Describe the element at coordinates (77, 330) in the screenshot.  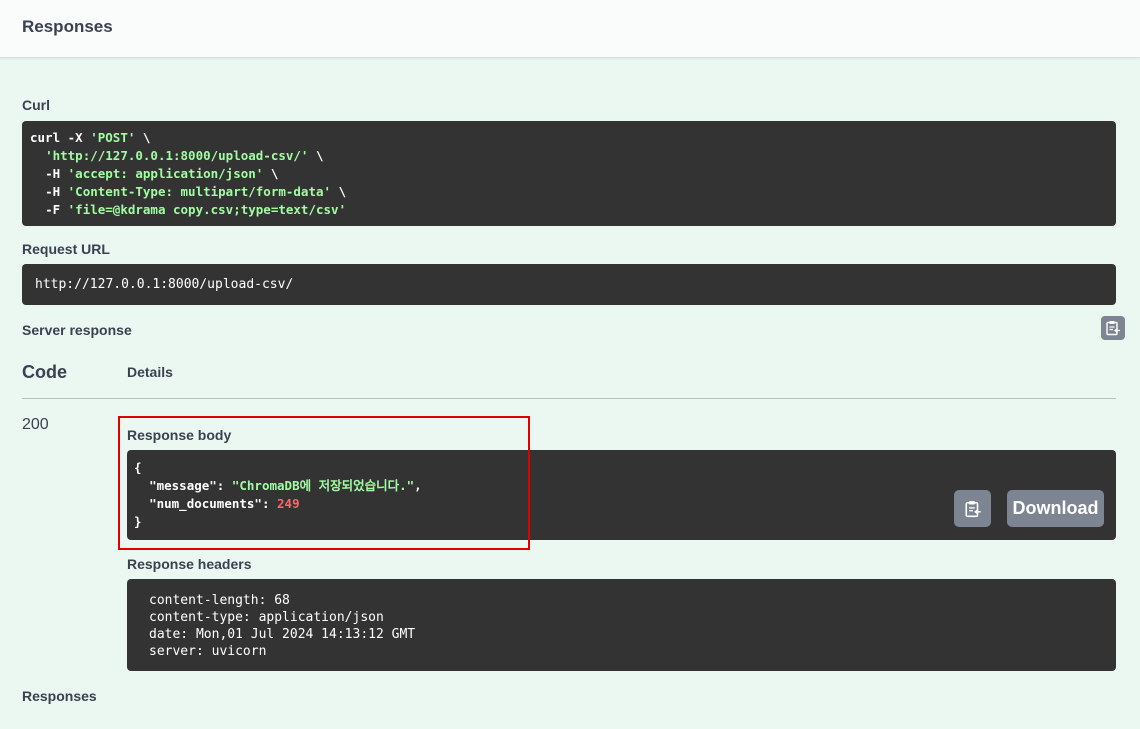
I see `server-response-label: Server response` at that location.